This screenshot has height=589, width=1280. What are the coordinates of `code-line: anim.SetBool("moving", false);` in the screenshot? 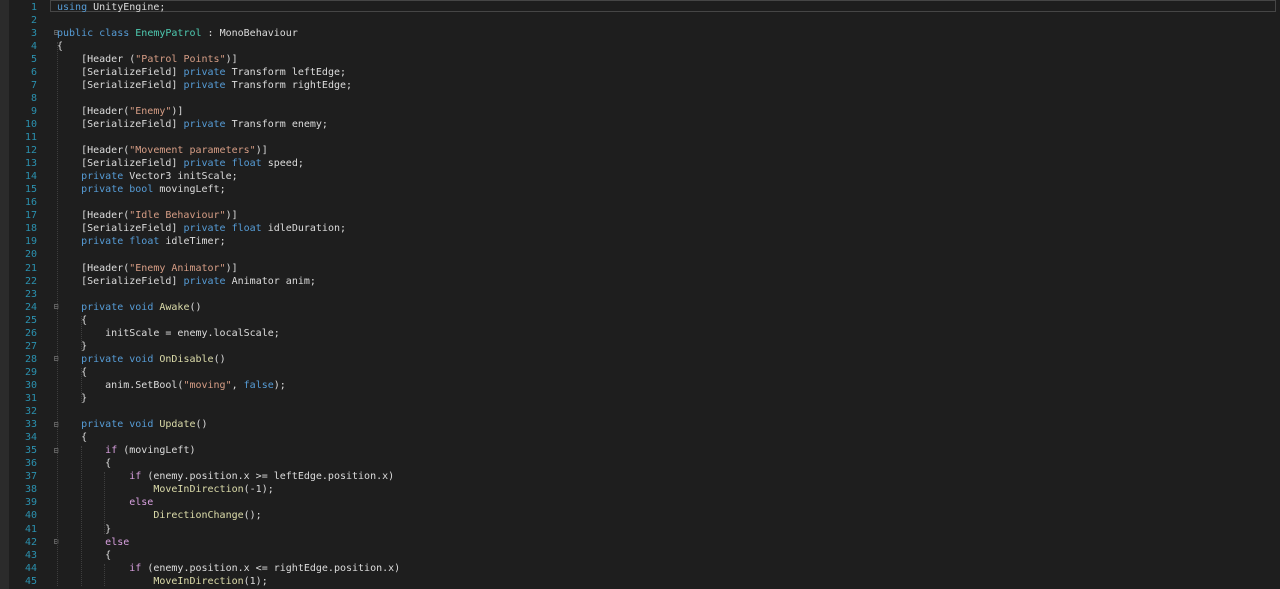 It's located at (171, 385).